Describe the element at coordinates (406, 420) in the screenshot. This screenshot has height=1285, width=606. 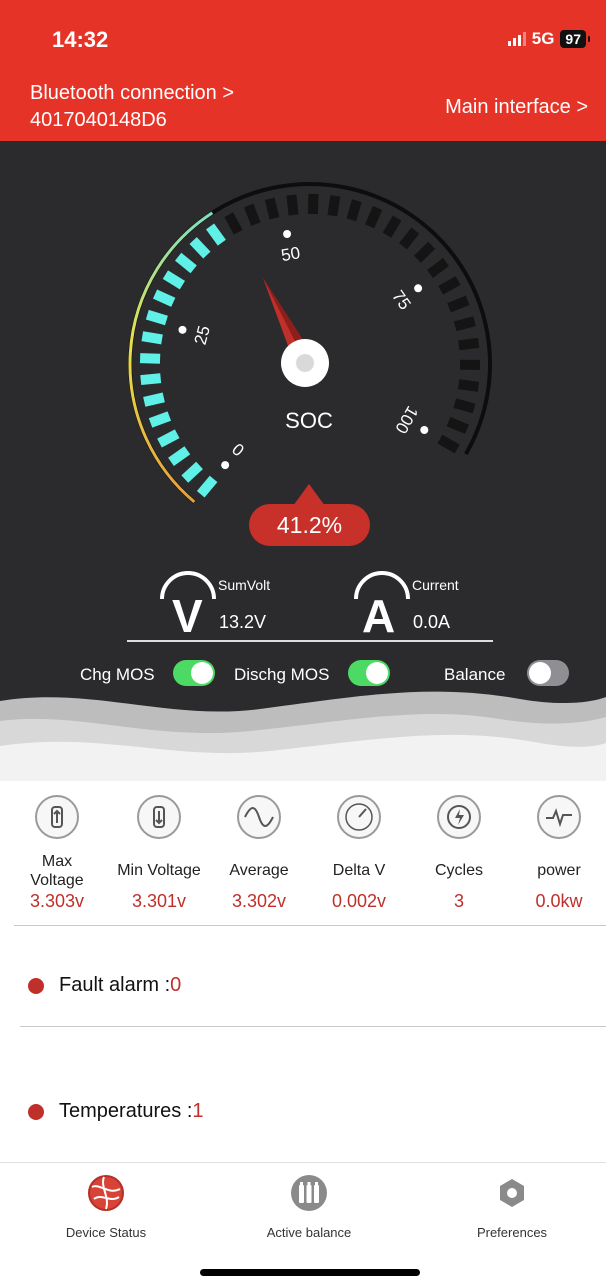
I see `gauge-tick-label: 100` at that location.